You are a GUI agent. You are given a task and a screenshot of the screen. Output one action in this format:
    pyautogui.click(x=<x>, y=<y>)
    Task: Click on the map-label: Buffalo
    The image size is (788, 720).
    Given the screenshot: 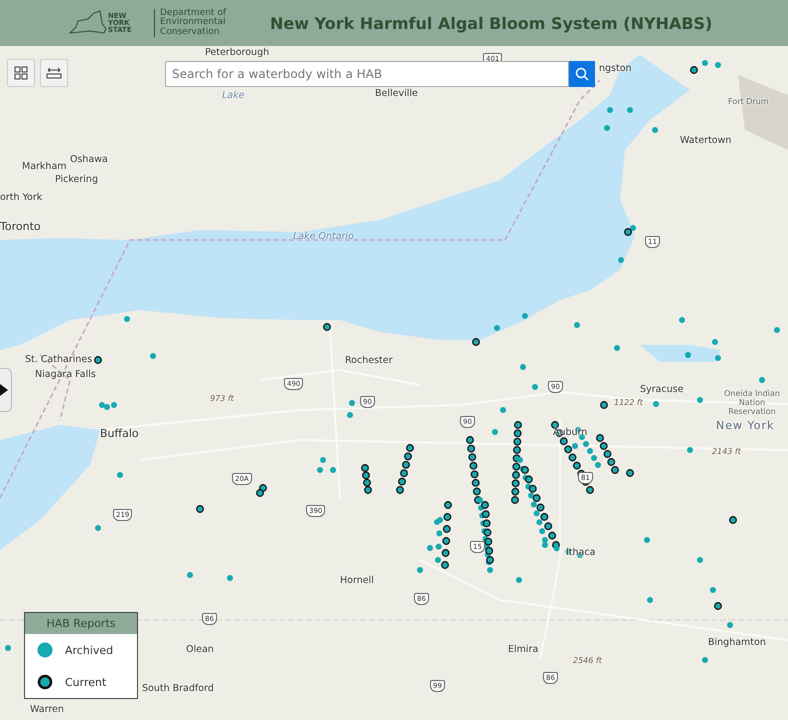 What is the action you would take?
    pyautogui.click(x=119, y=434)
    